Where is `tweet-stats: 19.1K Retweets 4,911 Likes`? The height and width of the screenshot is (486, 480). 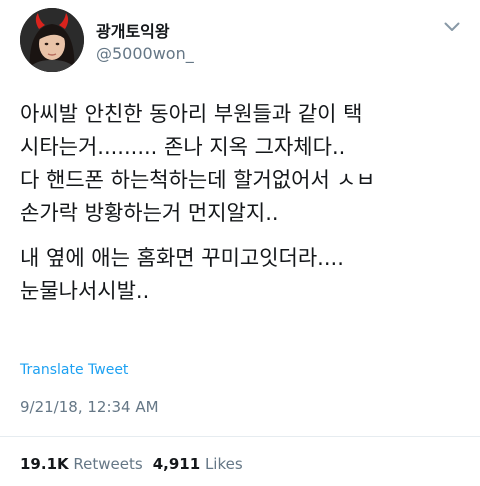 tweet-stats: 19.1K Retweets 4,911 Likes is located at coordinates (131, 464).